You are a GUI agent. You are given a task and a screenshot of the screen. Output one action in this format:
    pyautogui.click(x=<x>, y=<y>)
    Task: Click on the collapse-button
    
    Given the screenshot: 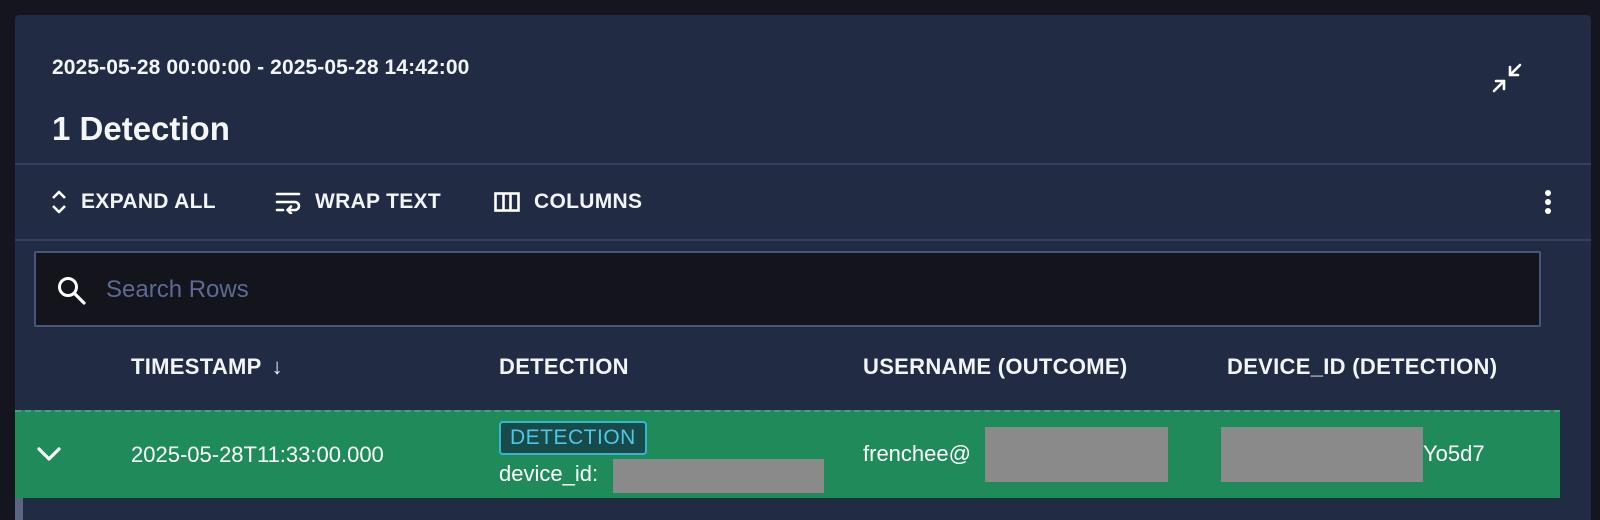 What is the action you would take?
    pyautogui.click(x=1507, y=78)
    